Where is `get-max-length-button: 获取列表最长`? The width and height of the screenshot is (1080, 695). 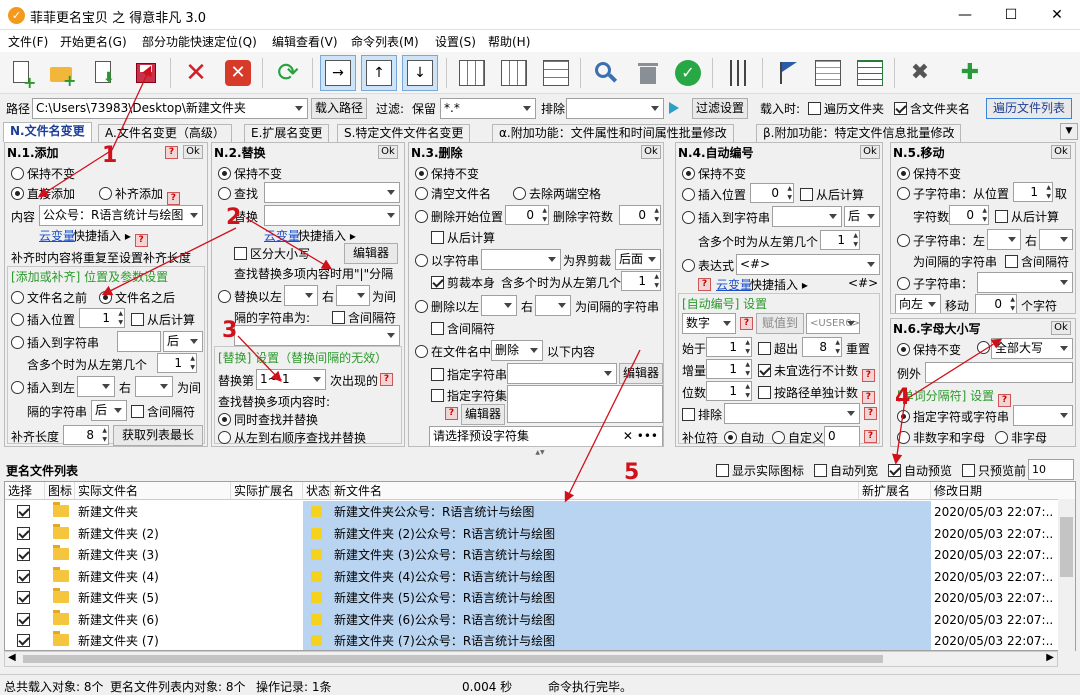
get-max-length-button: 获取列表最长 is located at coordinates (158, 435).